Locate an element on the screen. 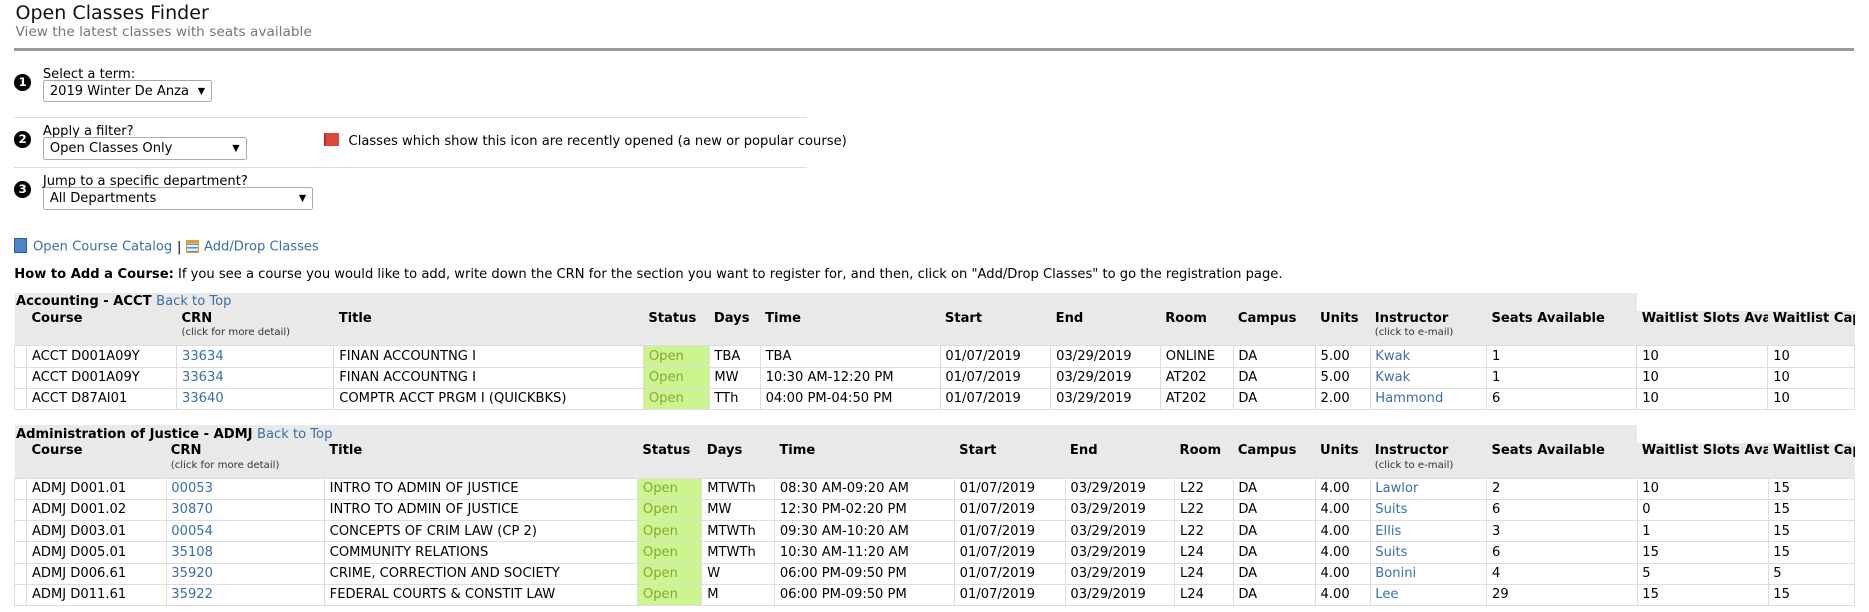 The image size is (1869, 612). crn-link: 30870 is located at coordinates (192, 509).